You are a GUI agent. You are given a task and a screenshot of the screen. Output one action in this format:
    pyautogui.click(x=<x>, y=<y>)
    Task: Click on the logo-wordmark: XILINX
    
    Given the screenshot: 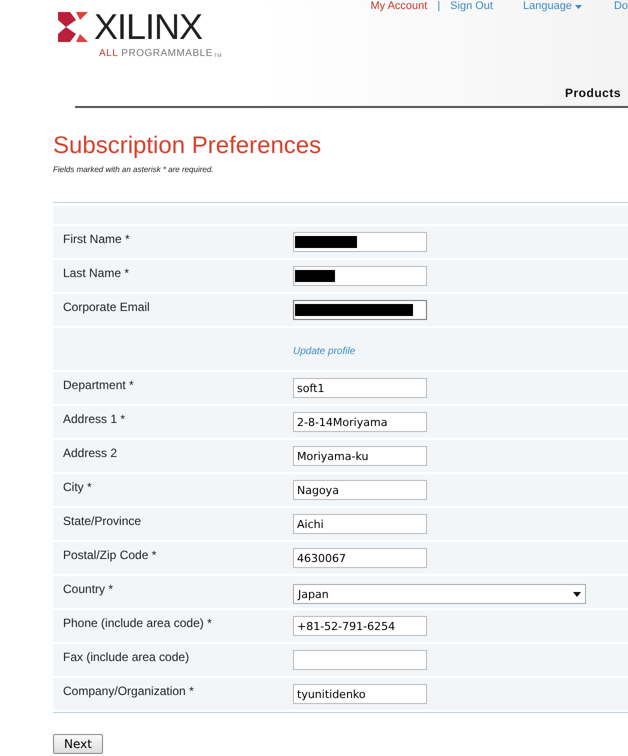 What is the action you would take?
    pyautogui.click(x=148, y=27)
    